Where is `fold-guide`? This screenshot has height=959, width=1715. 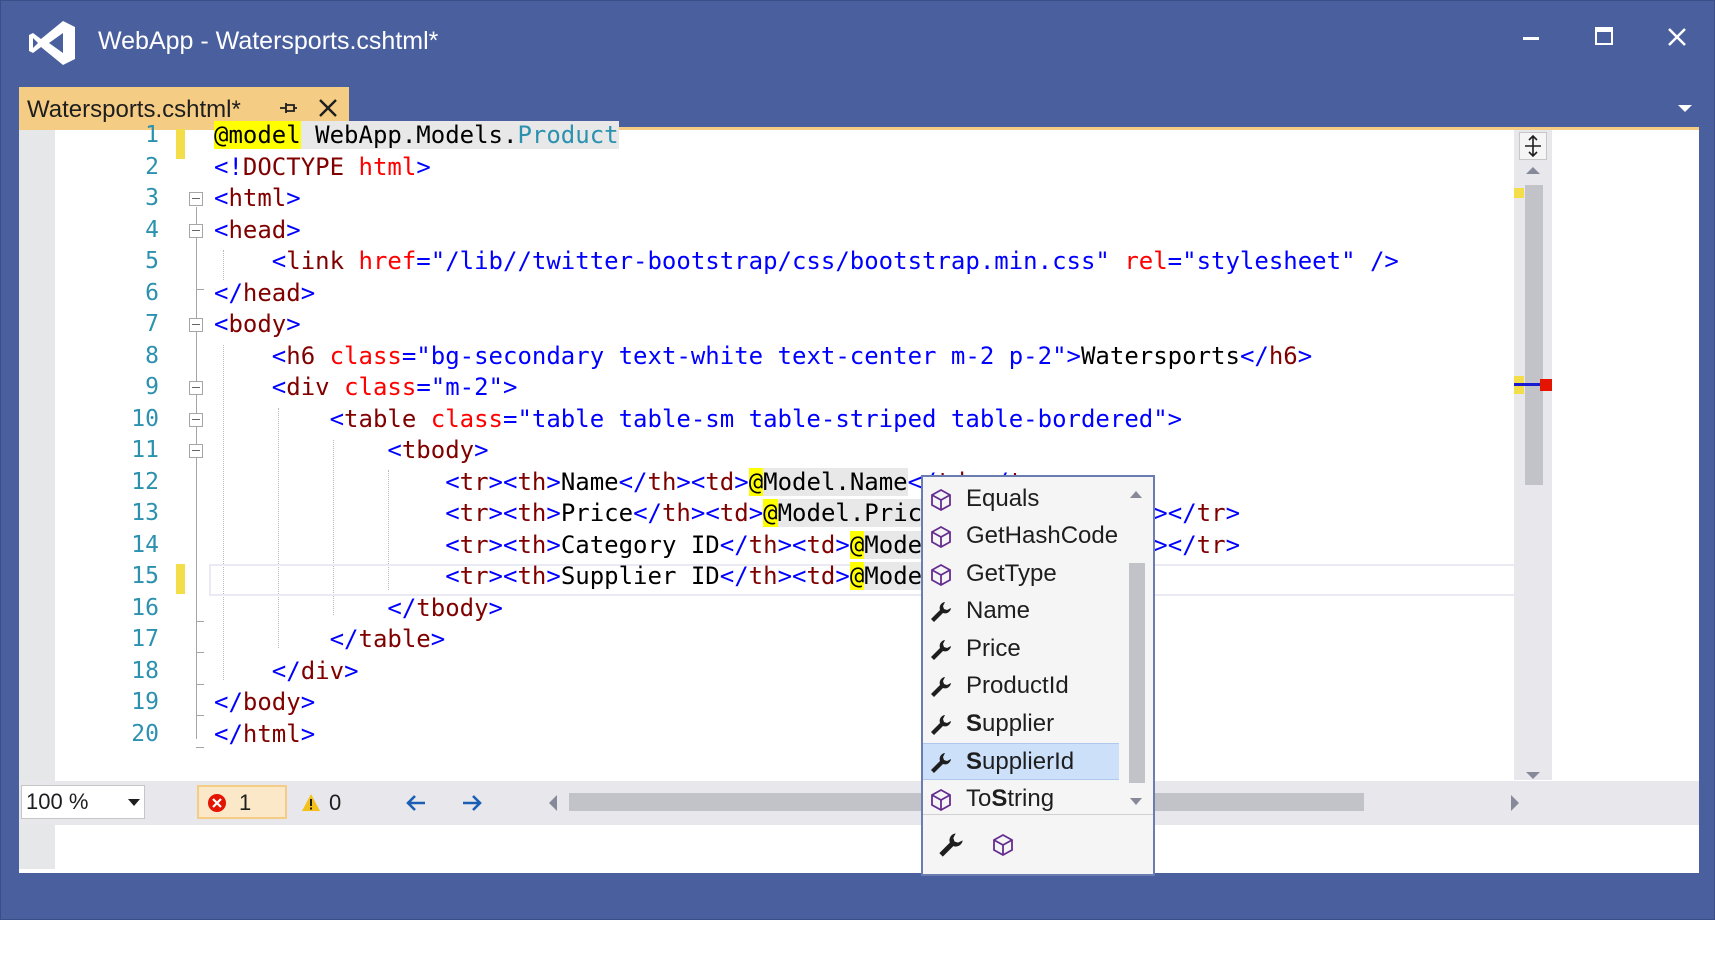
fold-guide is located at coordinates (196, 264).